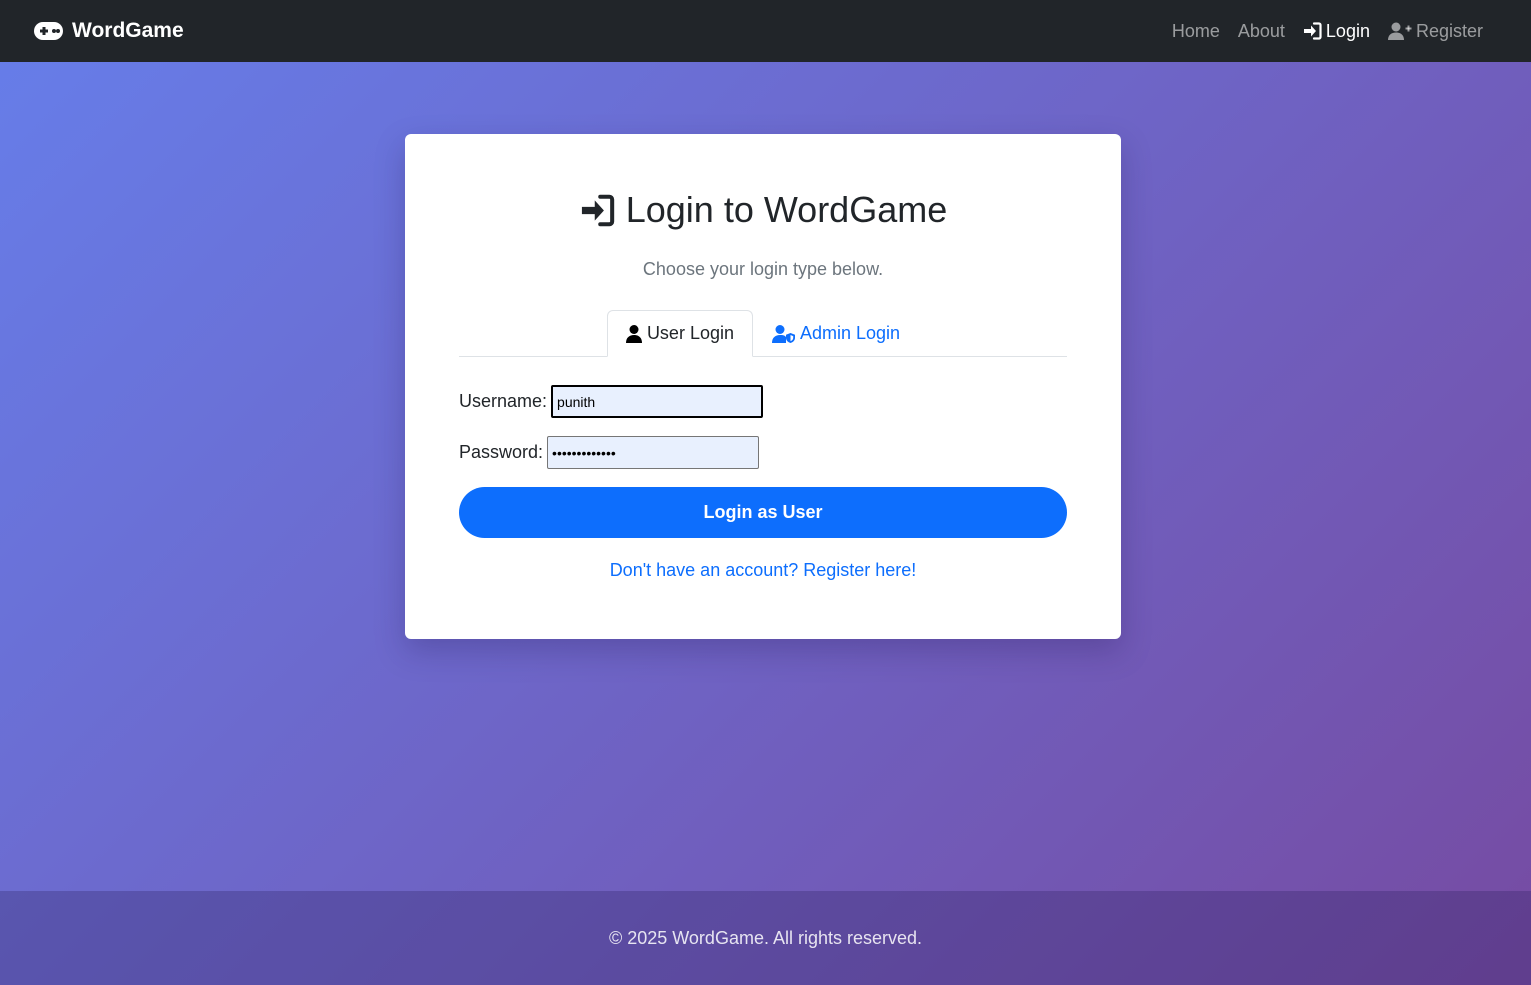 Image resolution: width=1531 pixels, height=985 pixels. I want to click on footer-text: © 2025 WordGame. All rights reserved., so click(765, 937).